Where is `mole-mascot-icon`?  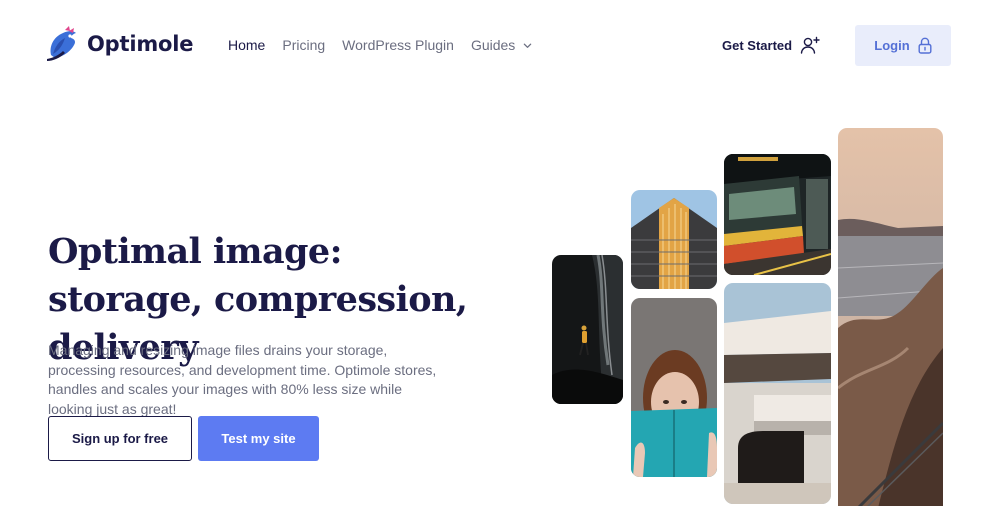 mole-mascot-icon is located at coordinates (61, 43).